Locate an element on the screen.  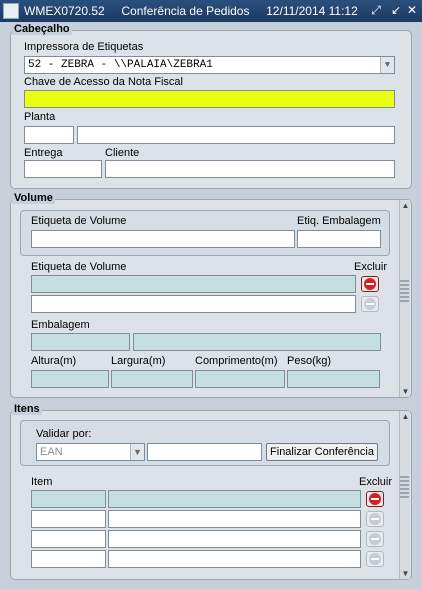
delete-item-3-button is located at coordinates (375, 539).